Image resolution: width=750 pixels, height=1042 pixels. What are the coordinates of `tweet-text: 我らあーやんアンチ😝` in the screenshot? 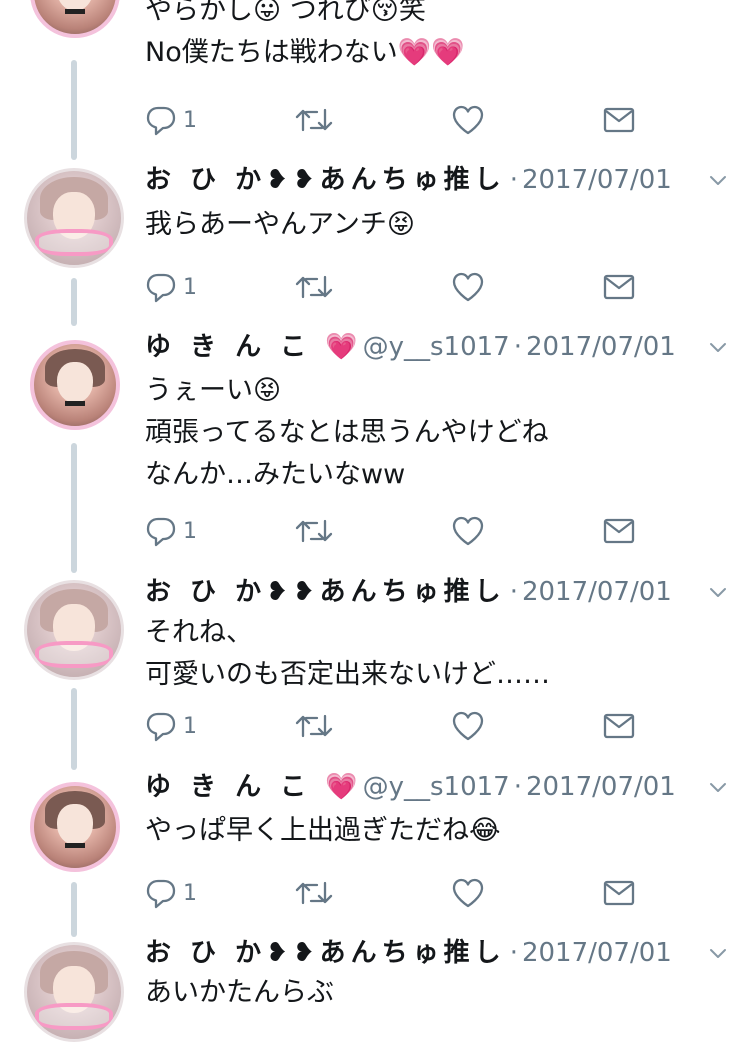 It's located at (280, 224).